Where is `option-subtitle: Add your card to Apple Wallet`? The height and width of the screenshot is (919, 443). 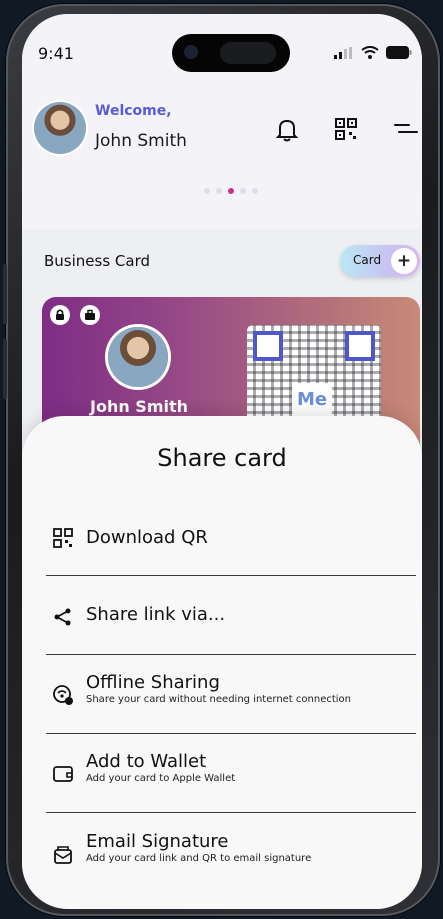
option-subtitle: Add your card to Apple Wallet is located at coordinates (161, 778).